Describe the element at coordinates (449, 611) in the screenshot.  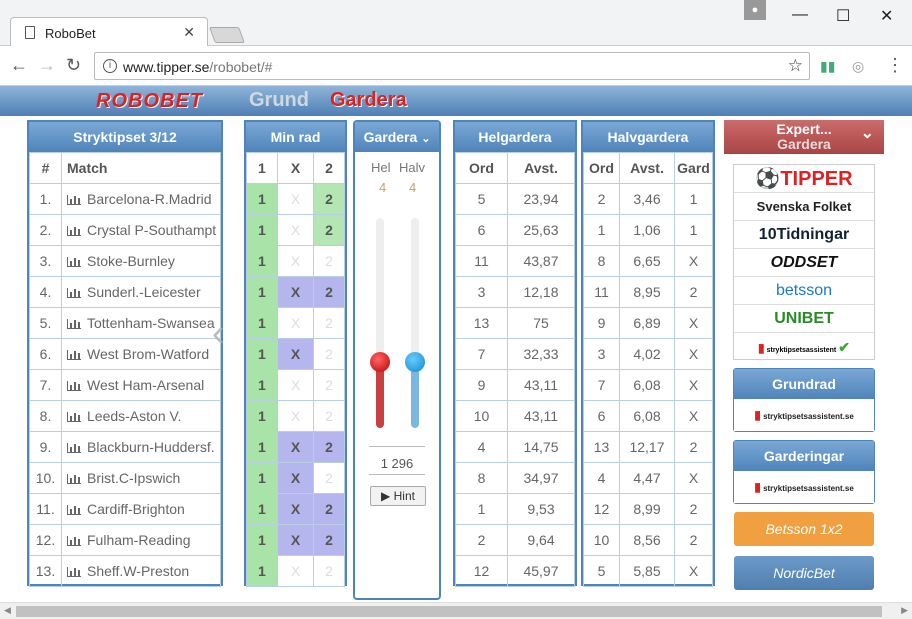
I see `scrollbar-thumb` at that location.